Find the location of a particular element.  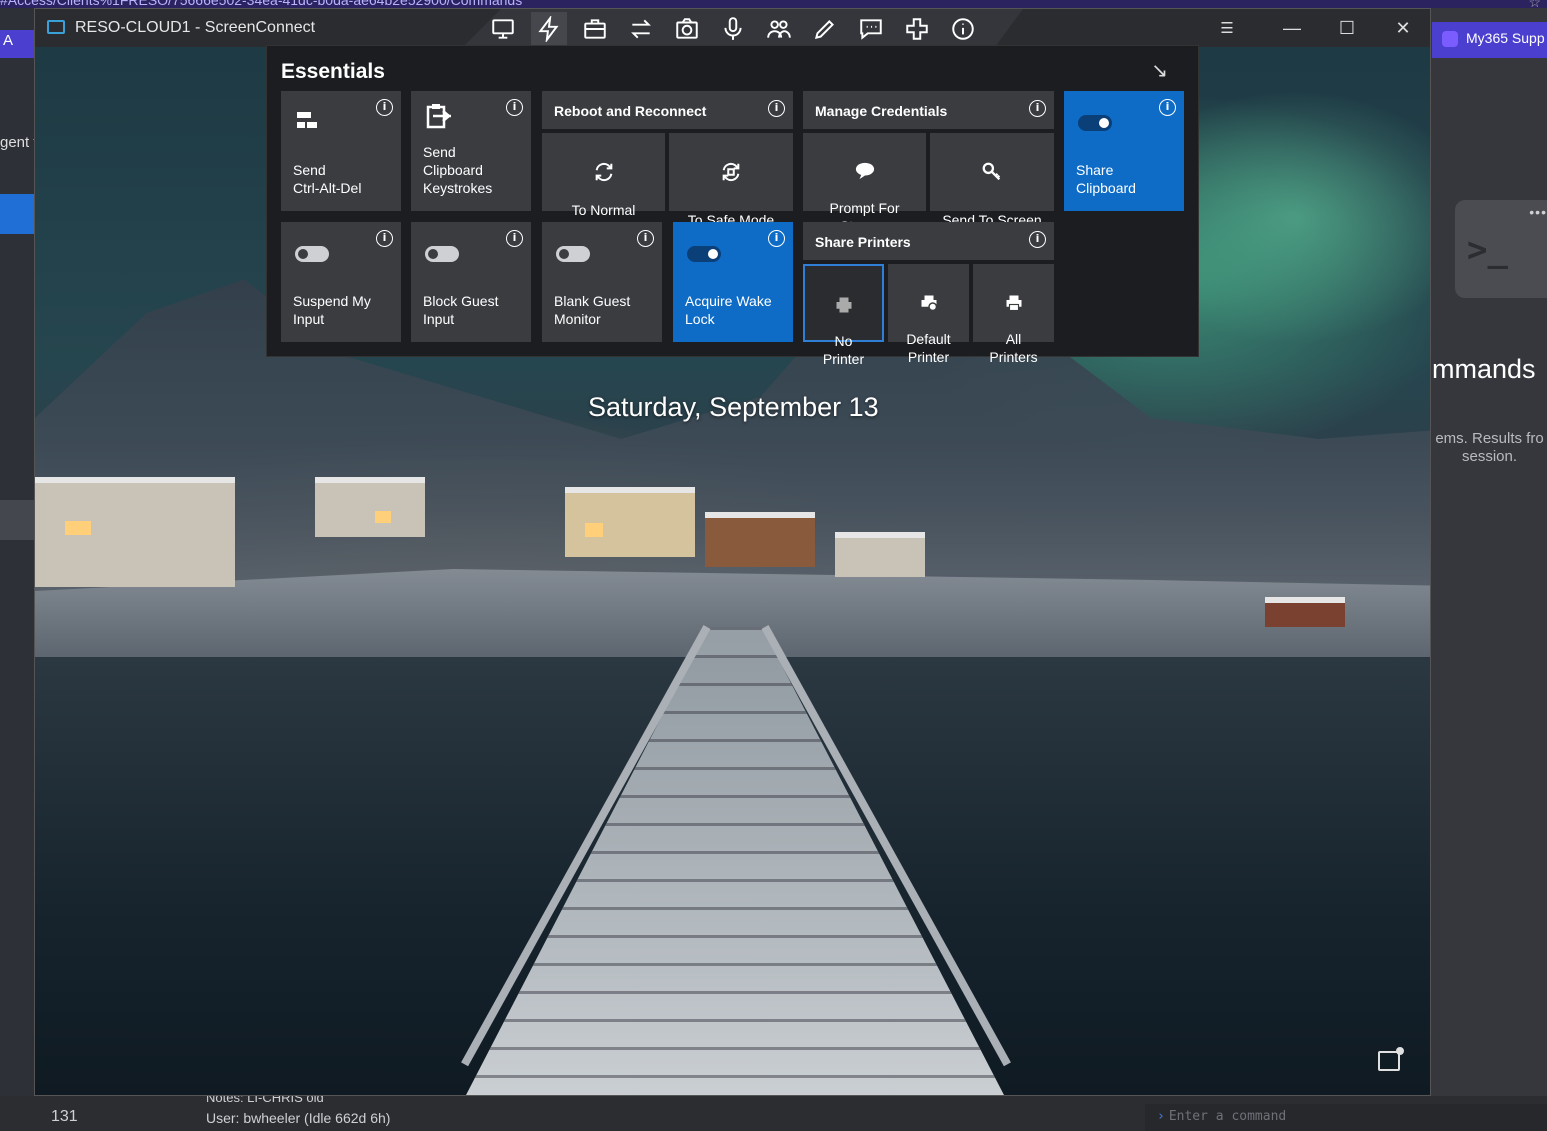

manage-credentials-header: Manage Credentials i is located at coordinates (928, 110).